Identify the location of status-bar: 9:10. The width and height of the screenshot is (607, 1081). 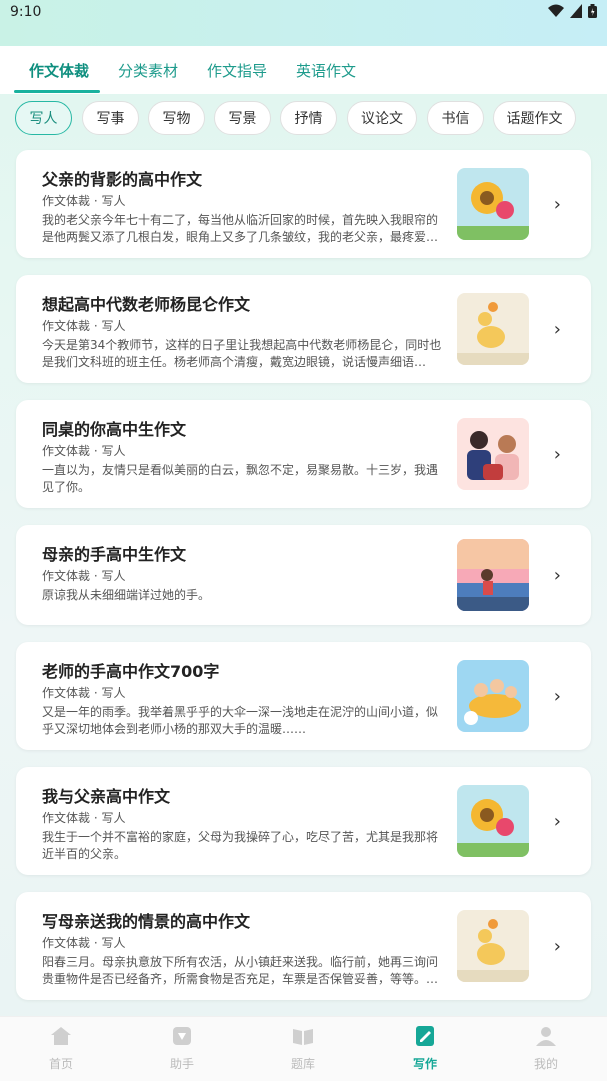
(303, 23).